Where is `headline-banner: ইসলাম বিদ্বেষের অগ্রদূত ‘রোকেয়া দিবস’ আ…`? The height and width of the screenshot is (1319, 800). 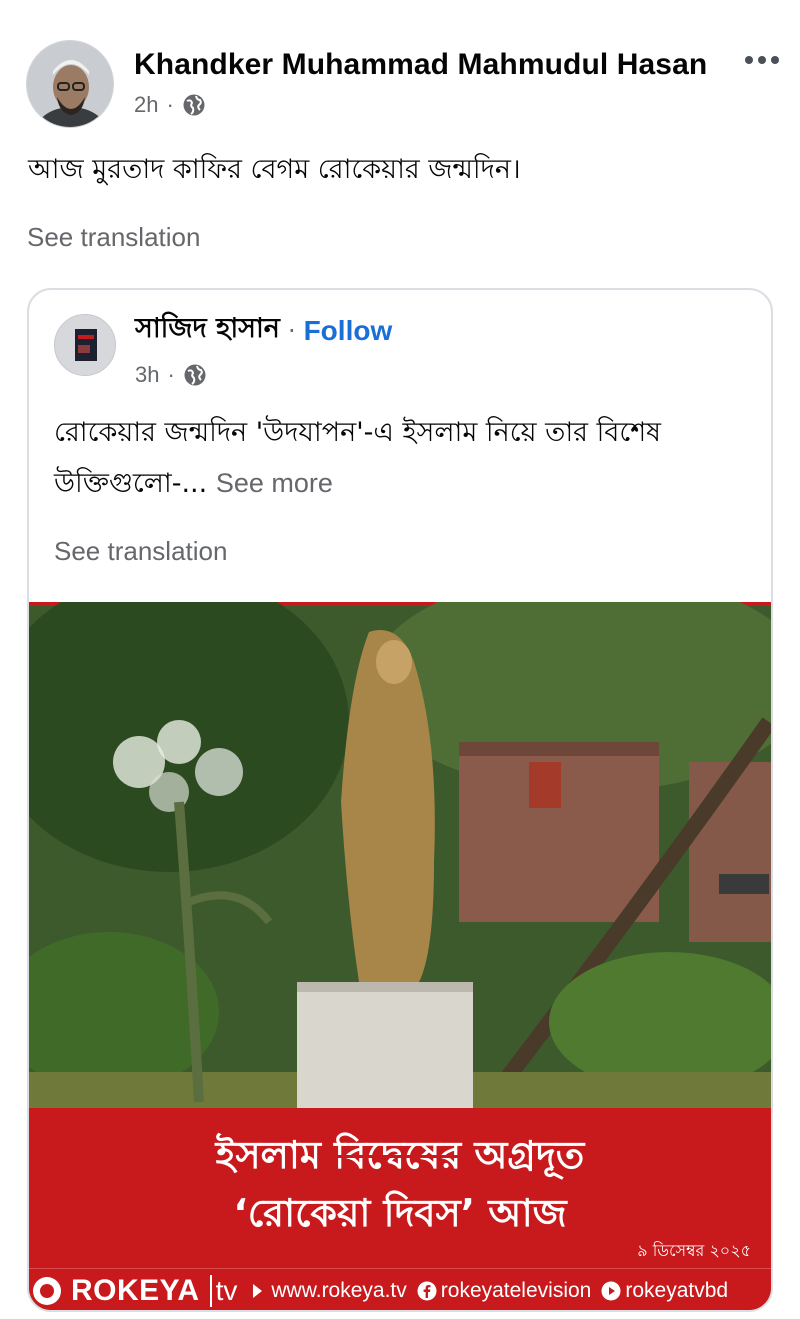
headline-banner: ইসলাম বিদ্বেষের অগ্রদূত ‘রোকেয়া দিবস’ আ… is located at coordinates (400, 1188).